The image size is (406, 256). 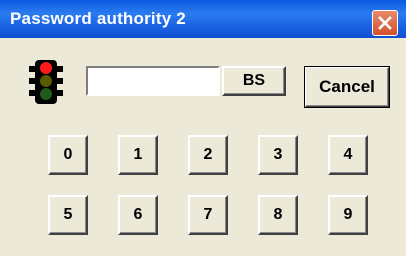 What do you see at coordinates (153, 81) in the screenshot?
I see `password-field` at bounding box center [153, 81].